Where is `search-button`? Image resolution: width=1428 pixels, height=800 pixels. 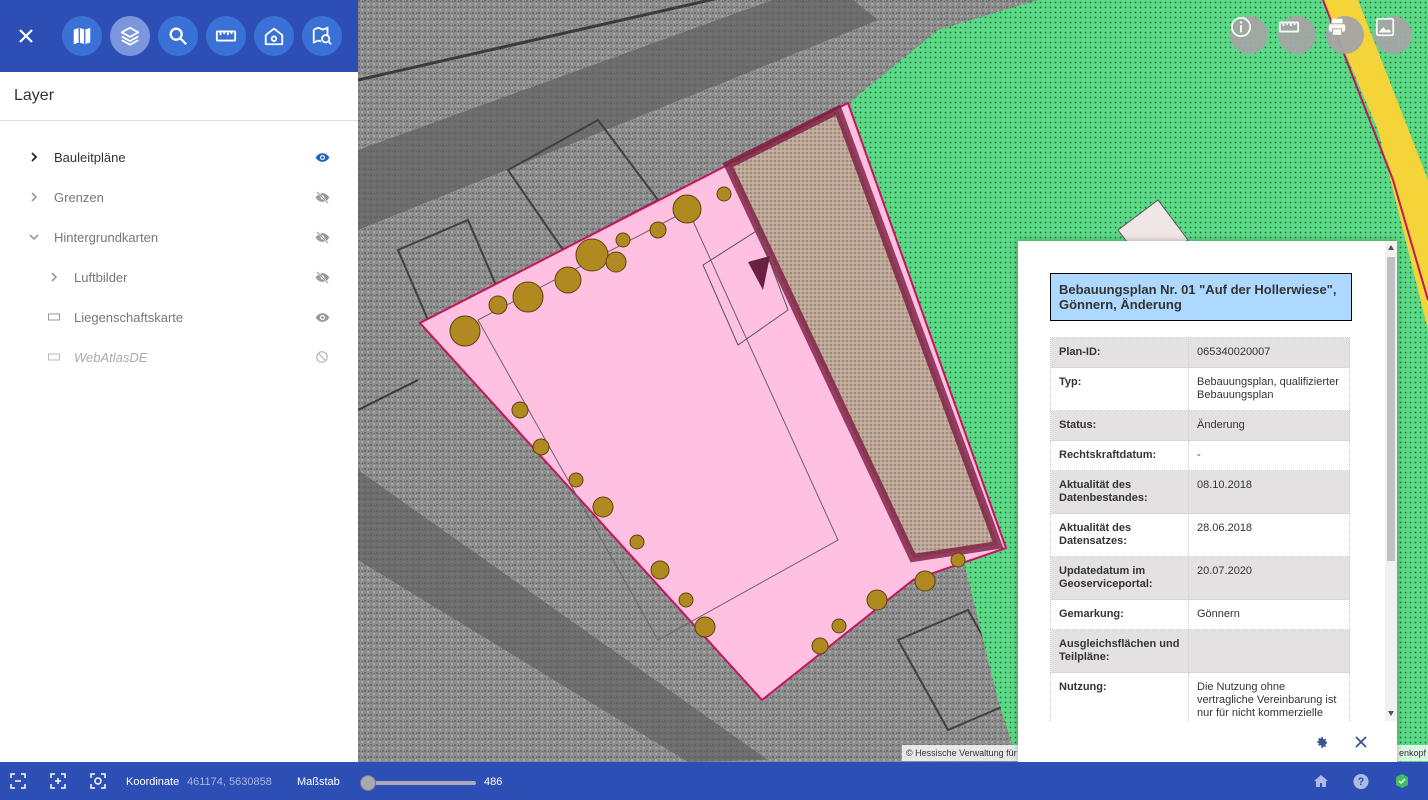 search-button is located at coordinates (178, 36).